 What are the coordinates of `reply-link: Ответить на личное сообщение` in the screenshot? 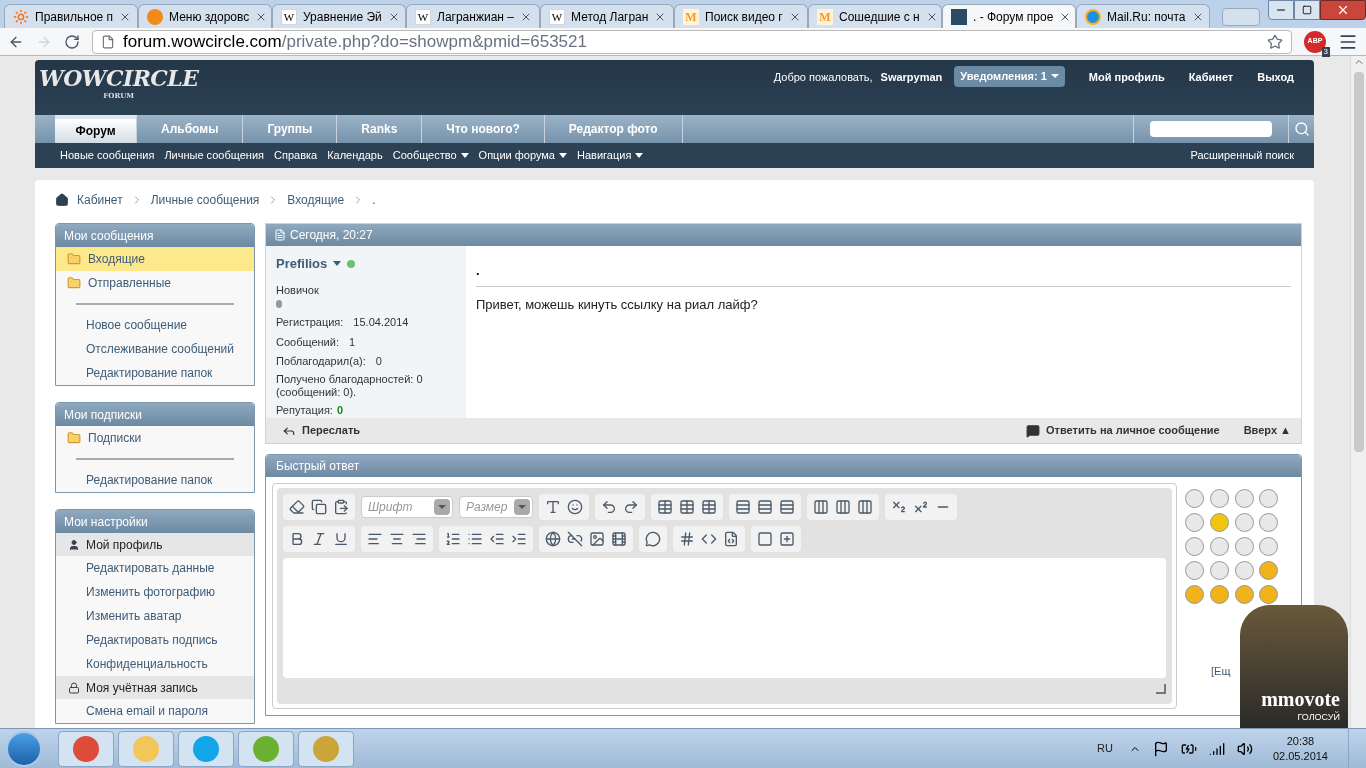 It's located at (1123, 430).